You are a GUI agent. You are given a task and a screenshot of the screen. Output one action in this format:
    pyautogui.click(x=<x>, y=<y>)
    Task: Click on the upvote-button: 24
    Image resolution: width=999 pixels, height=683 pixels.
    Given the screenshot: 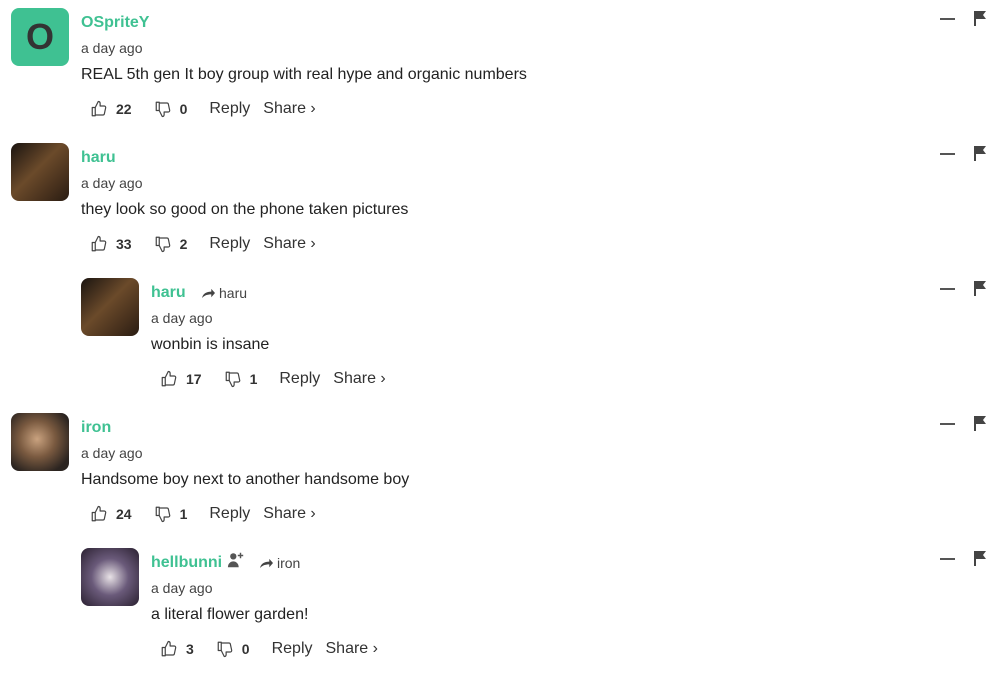 What is the action you would take?
    pyautogui.click(x=111, y=514)
    